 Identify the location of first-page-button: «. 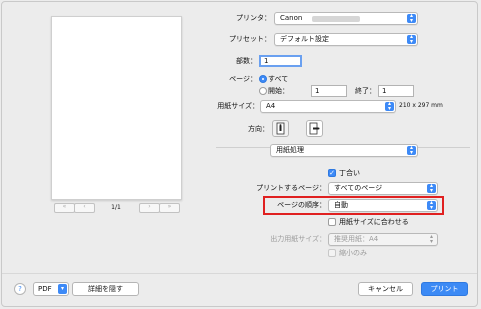
(64, 208).